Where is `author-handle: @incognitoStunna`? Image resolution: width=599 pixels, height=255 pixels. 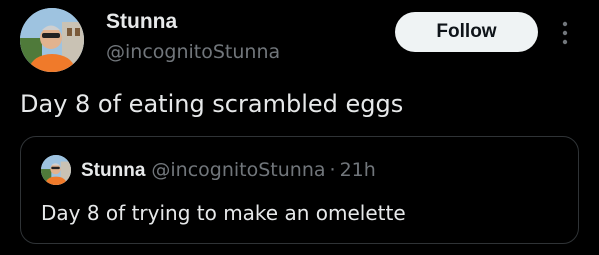 author-handle: @incognitoStunna is located at coordinates (193, 52).